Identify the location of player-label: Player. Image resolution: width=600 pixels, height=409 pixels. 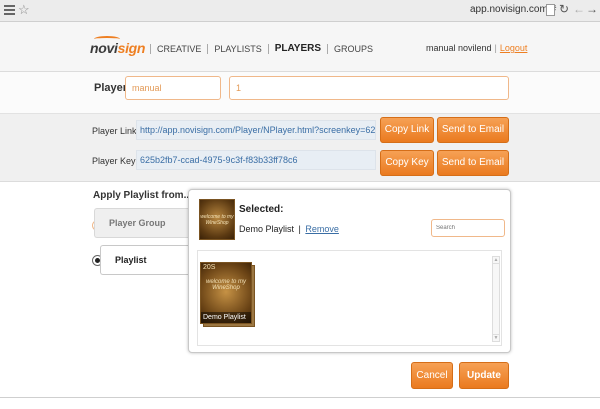
(111, 88).